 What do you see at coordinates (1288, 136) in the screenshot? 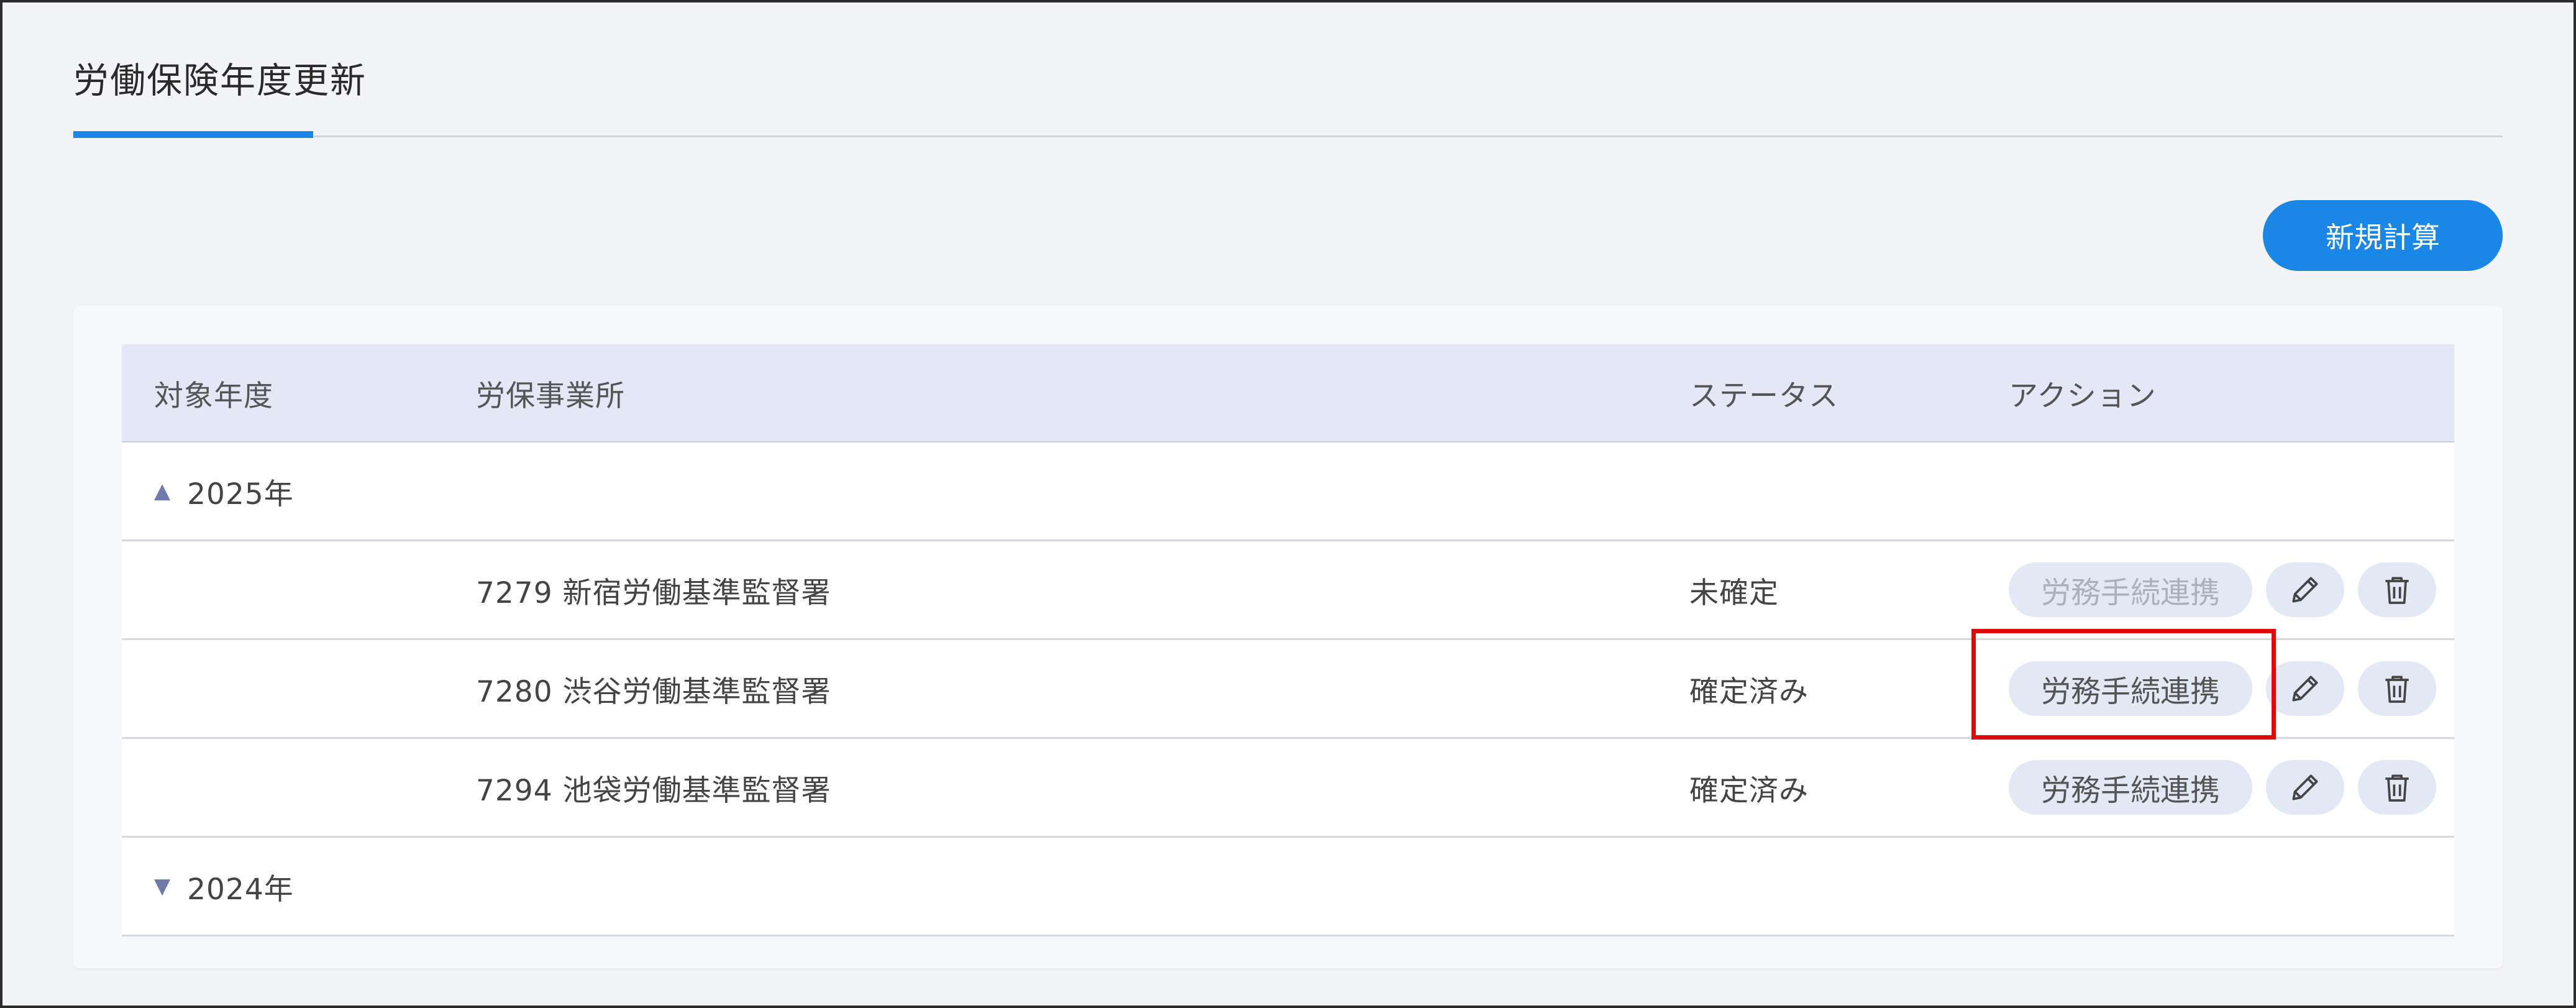
I see `title-divider` at bounding box center [1288, 136].